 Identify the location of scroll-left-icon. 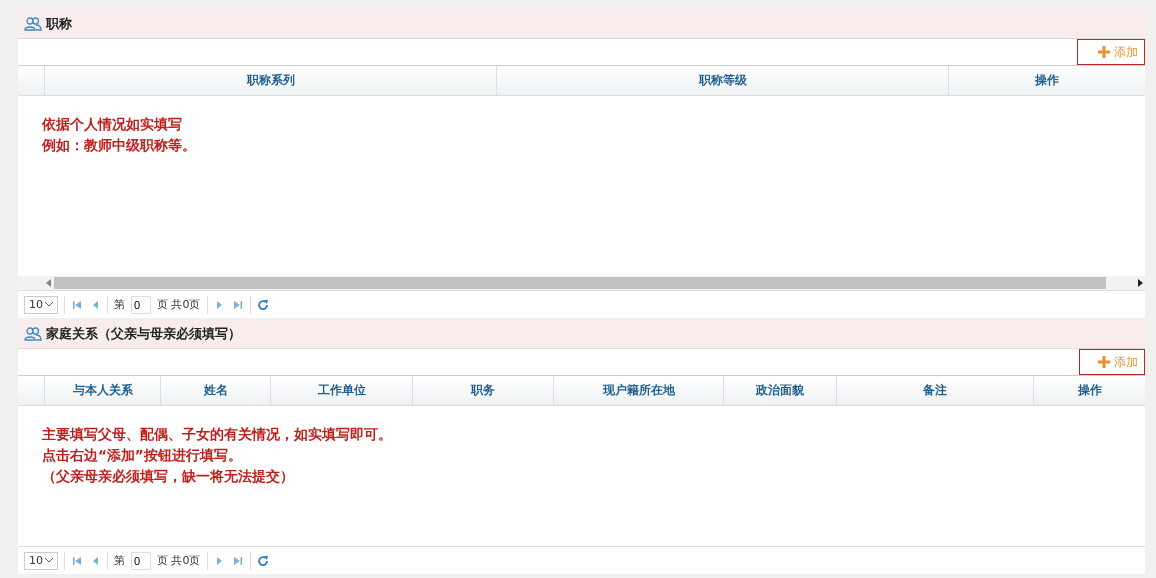
(48, 283).